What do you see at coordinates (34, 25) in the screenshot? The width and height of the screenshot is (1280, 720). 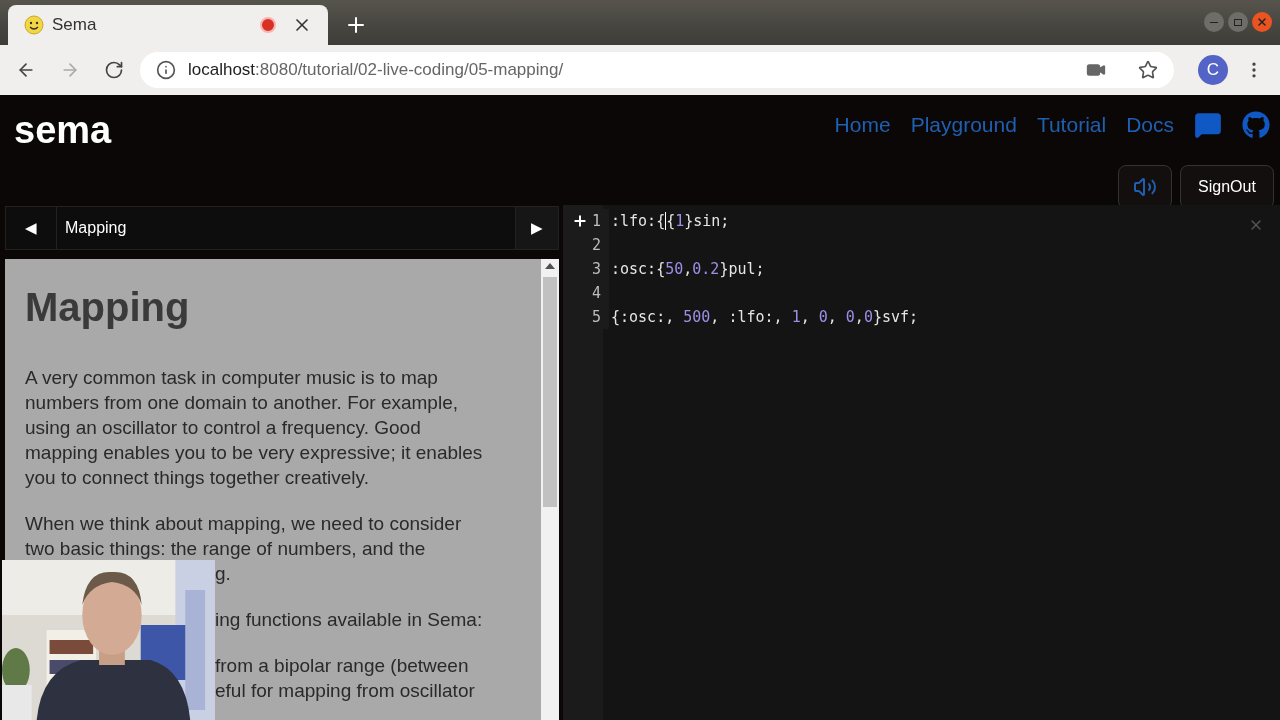 I see `smiley-icon` at bounding box center [34, 25].